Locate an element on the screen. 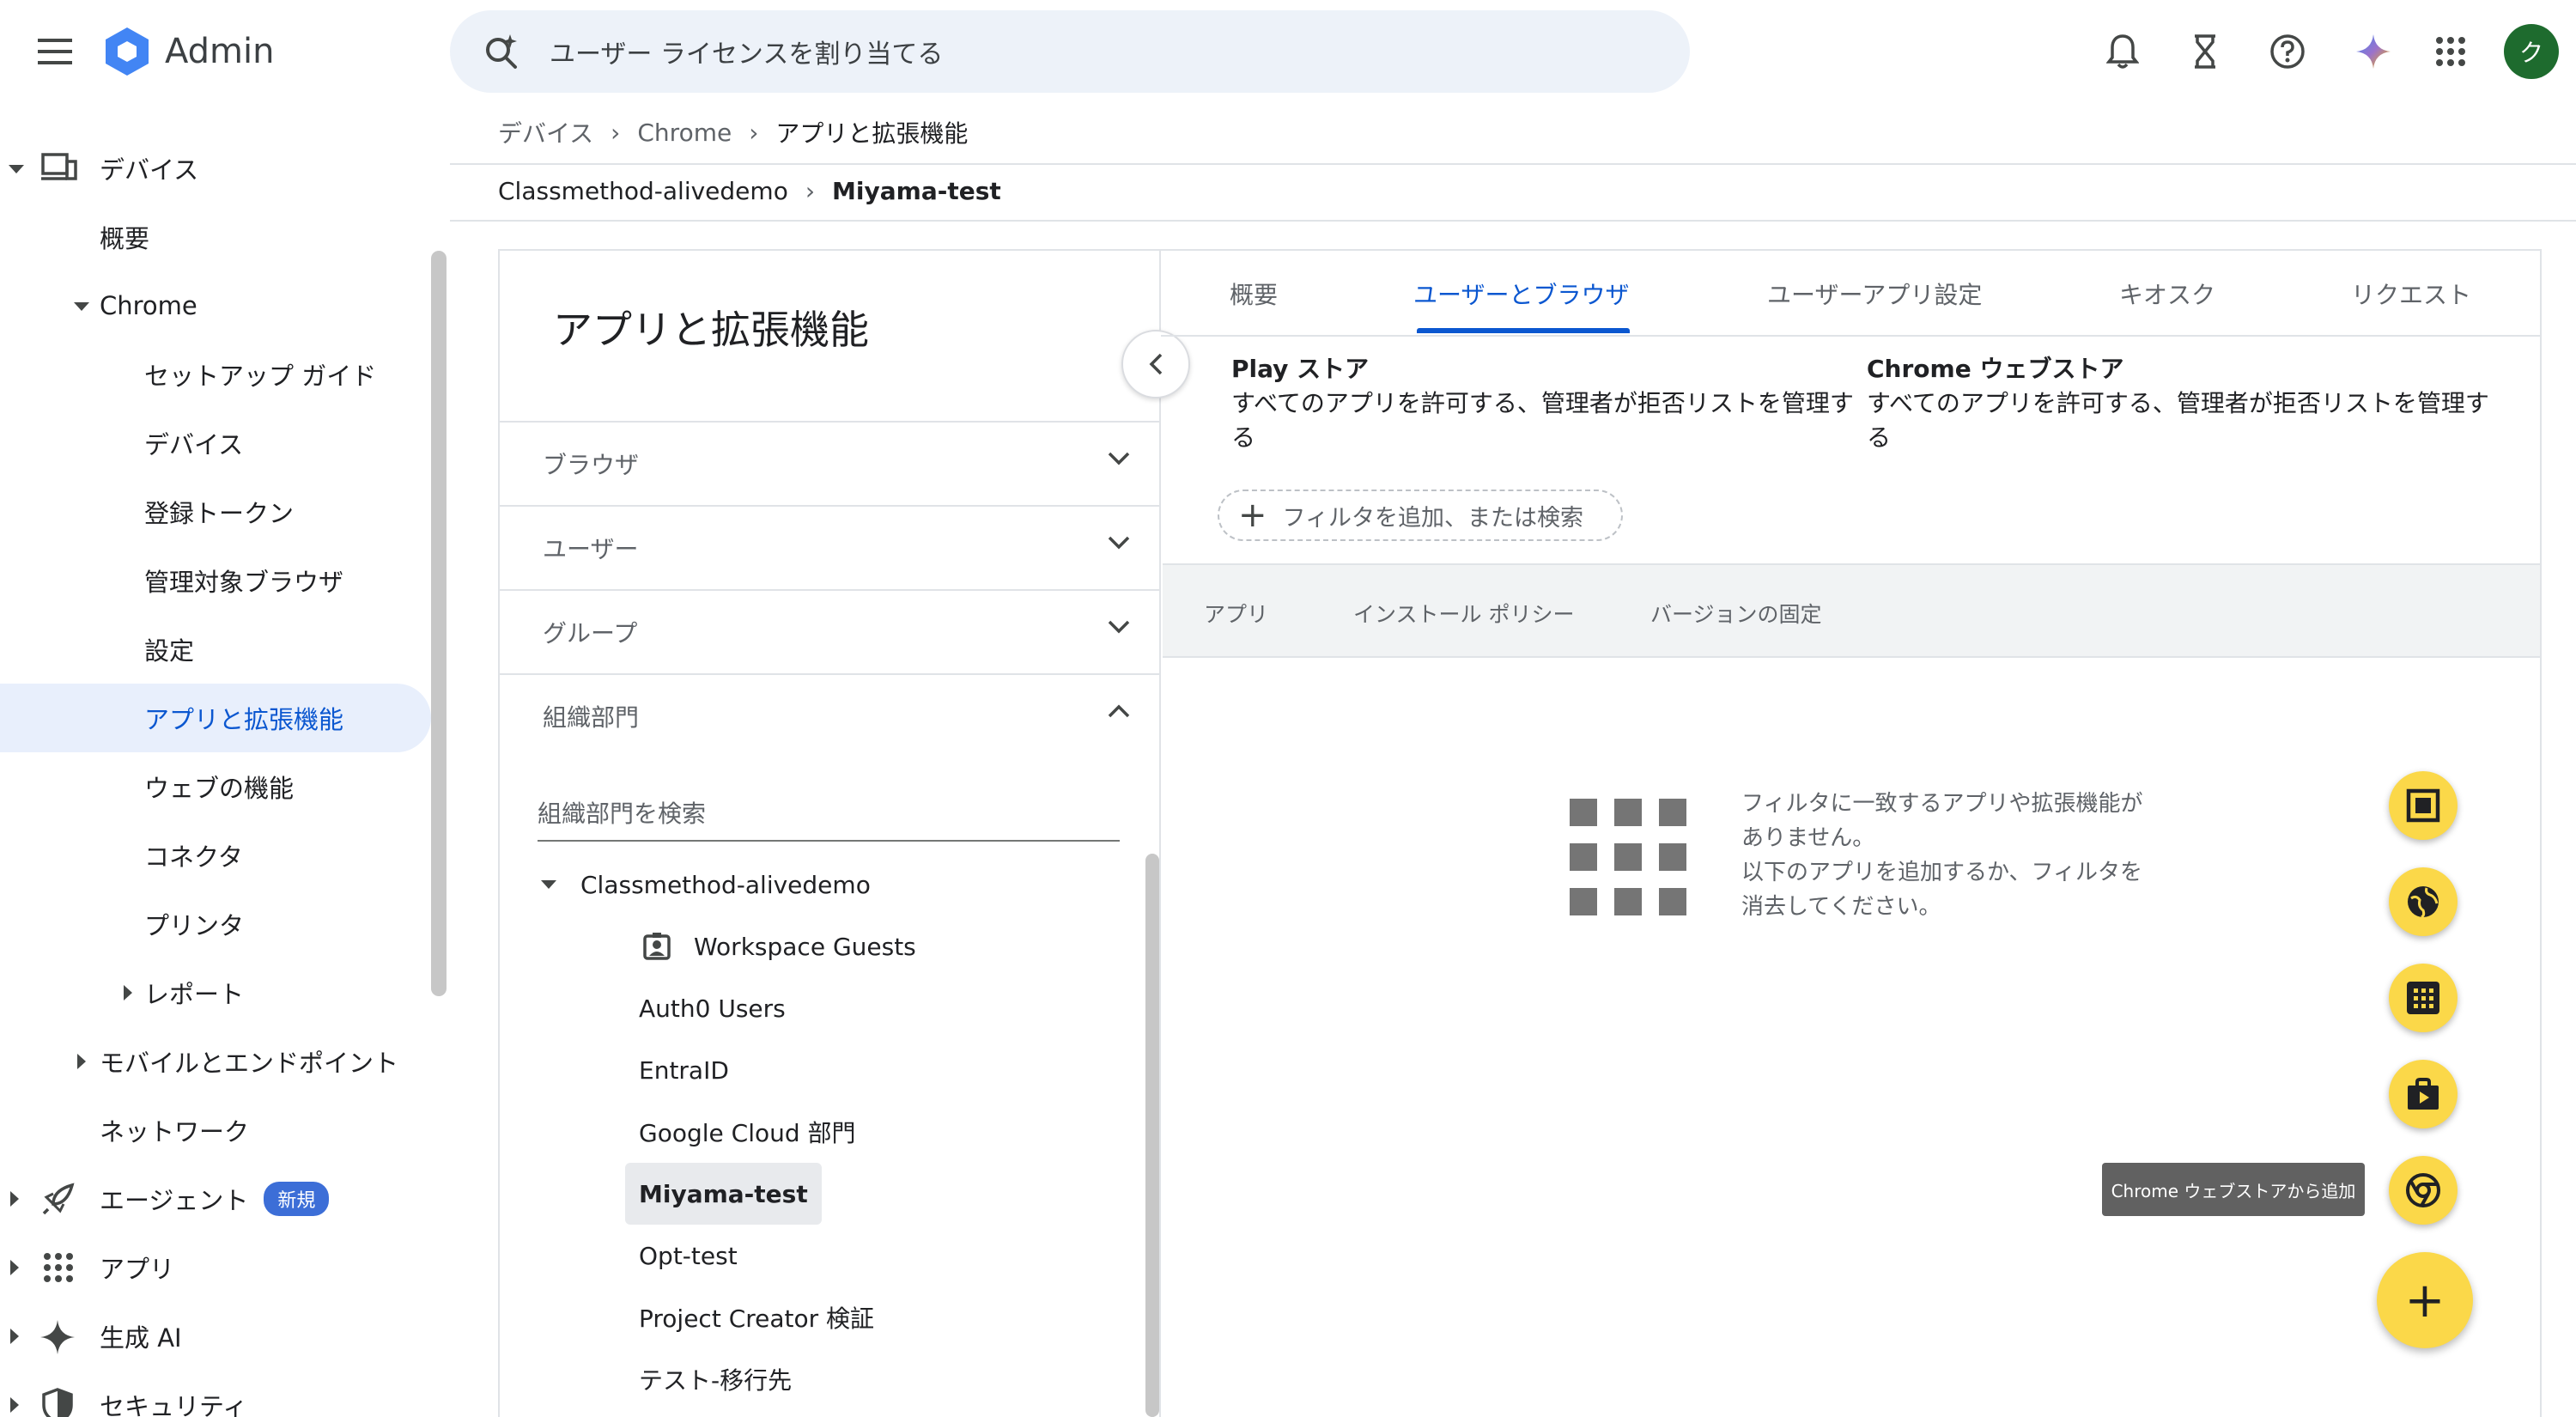 This screenshot has width=2576, height=1417. add-app-fab: + is located at coordinates (2425, 1300).